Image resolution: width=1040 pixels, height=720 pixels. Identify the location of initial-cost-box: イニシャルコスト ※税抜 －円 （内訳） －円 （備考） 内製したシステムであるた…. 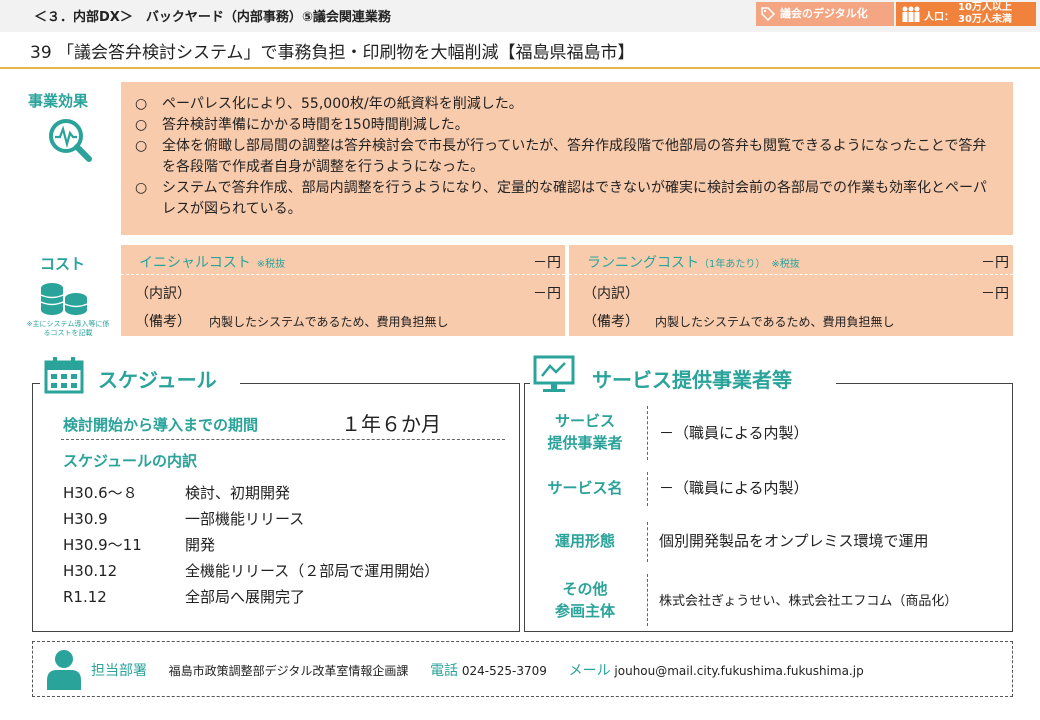
(343, 290).